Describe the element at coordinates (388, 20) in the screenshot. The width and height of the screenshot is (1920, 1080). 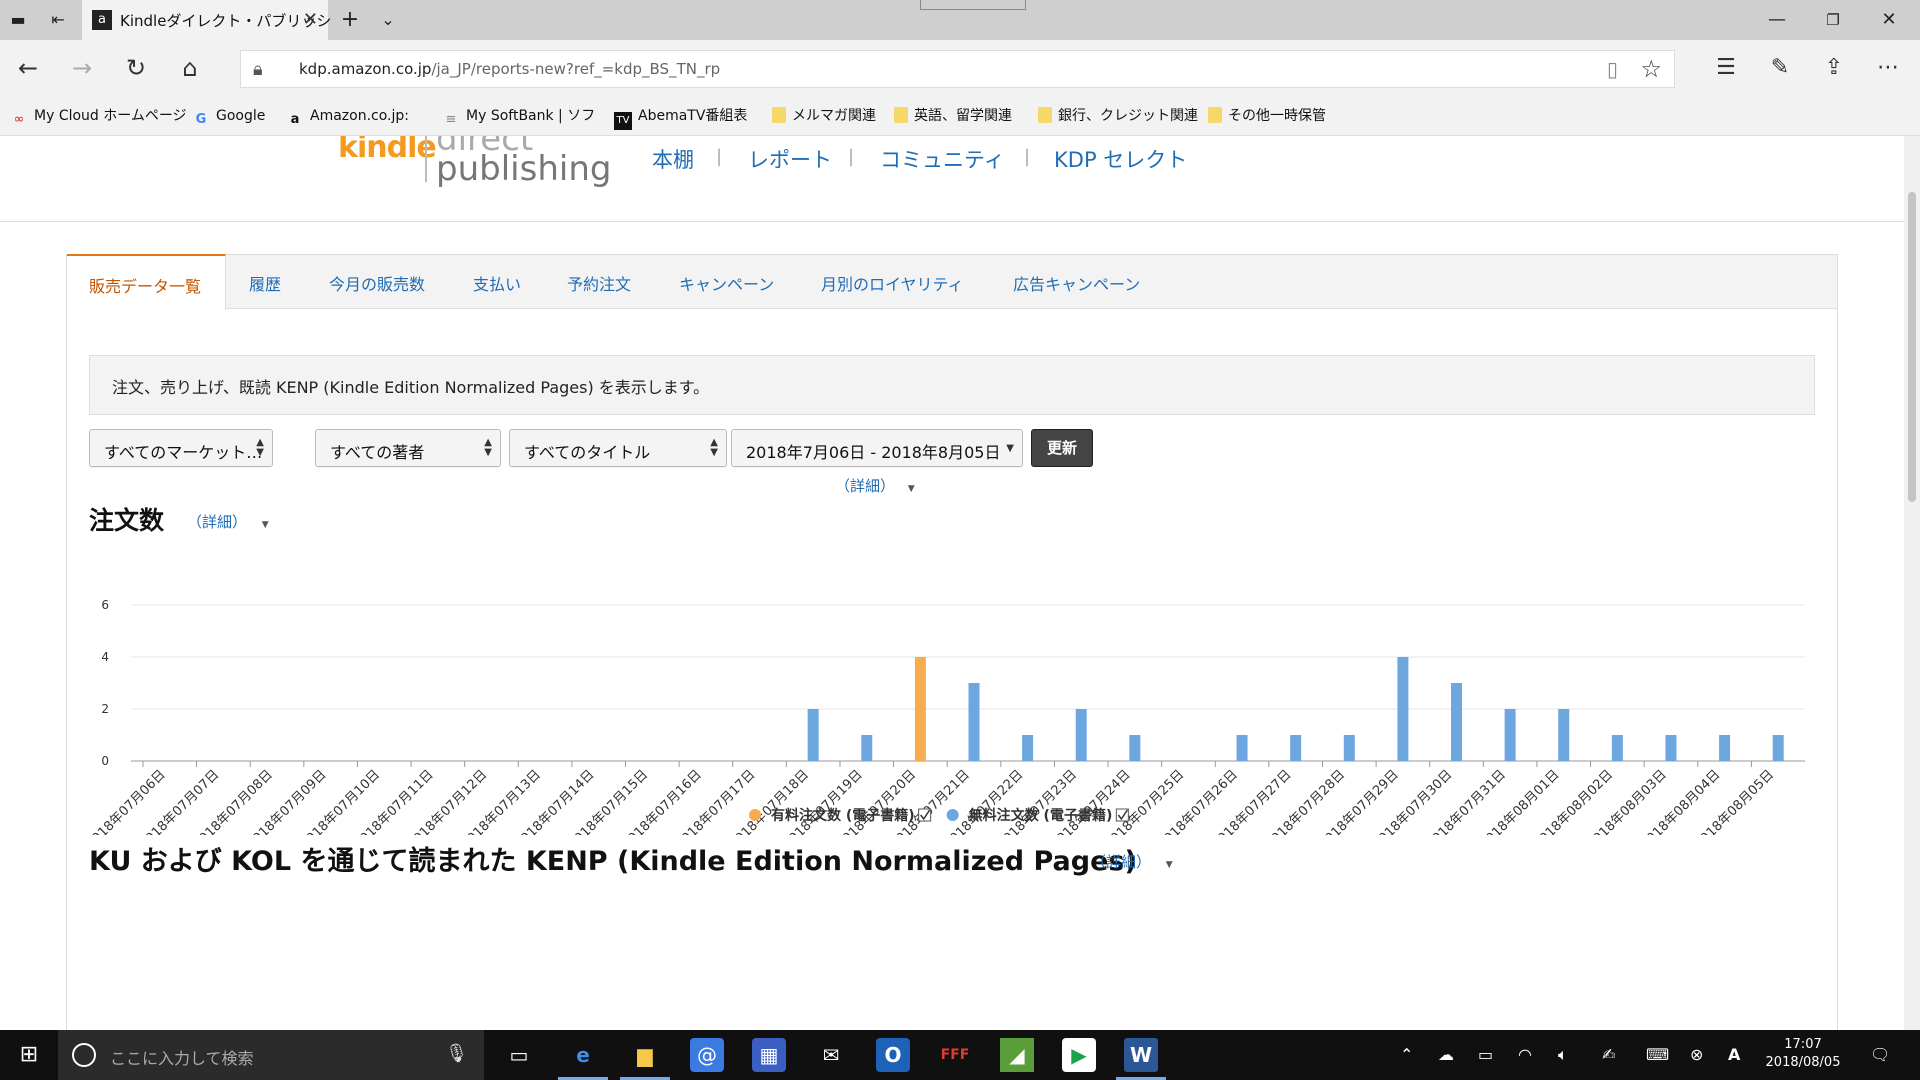
I see `tab-preview-chevron-icon: ⌄` at that location.